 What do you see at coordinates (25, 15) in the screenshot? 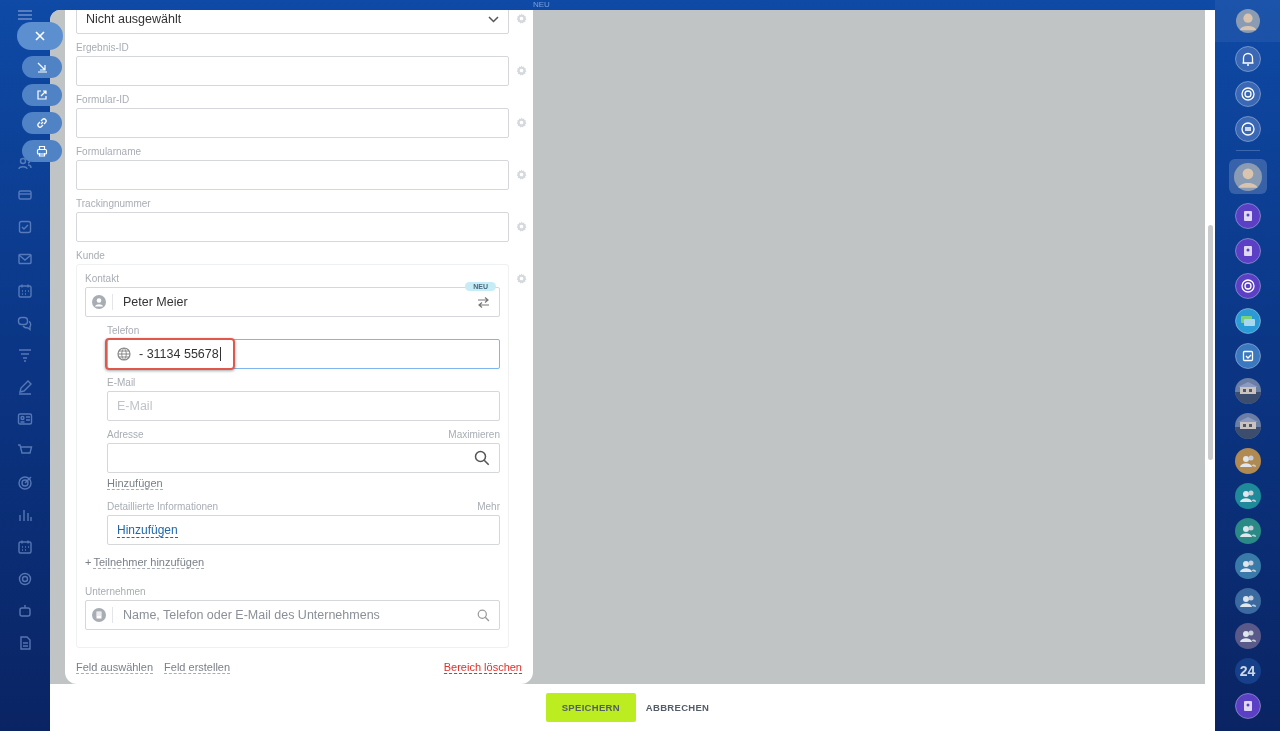
I see `menu-icon` at bounding box center [25, 15].